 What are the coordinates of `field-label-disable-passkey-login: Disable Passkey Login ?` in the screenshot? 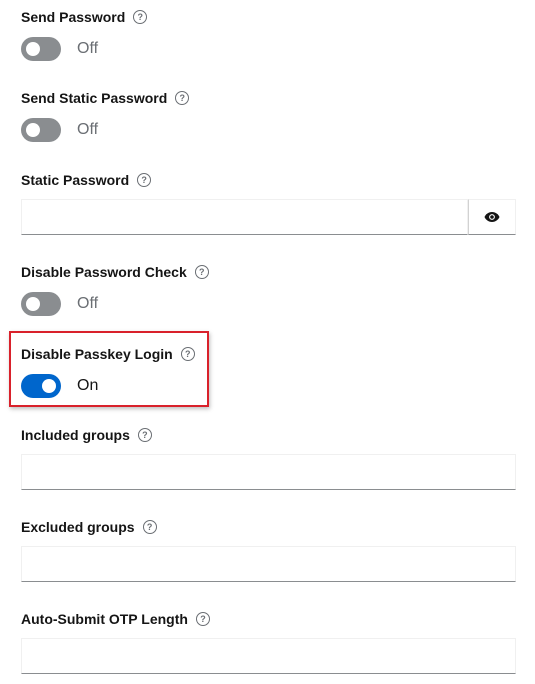 It's located at (108, 354).